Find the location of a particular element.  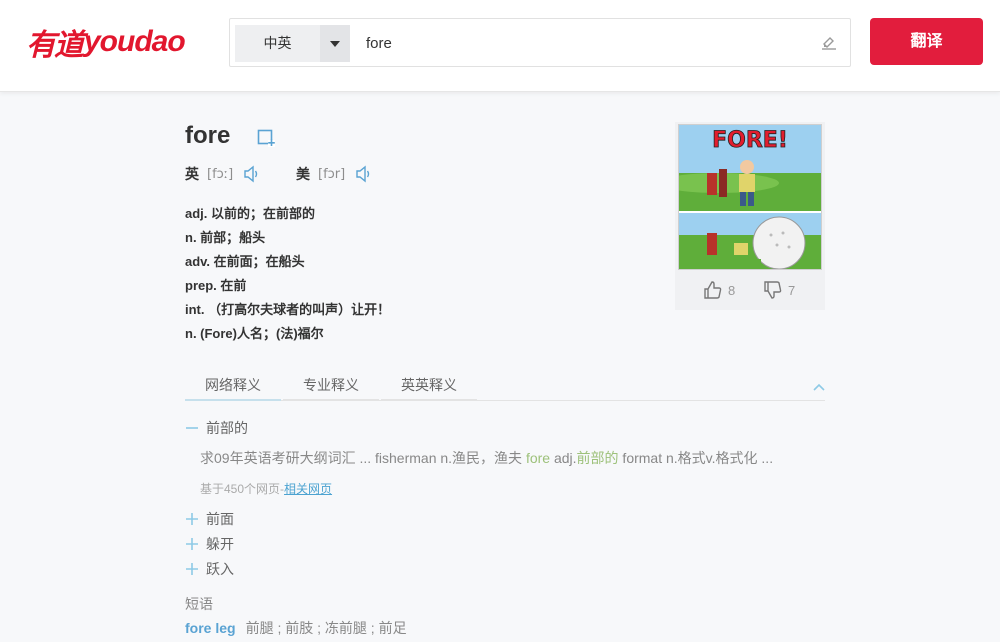

web-sense-collapsed: 躲开 is located at coordinates (209, 544).